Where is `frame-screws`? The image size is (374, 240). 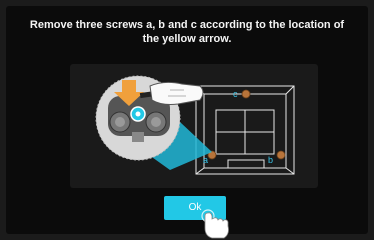
frame-screws is located at coordinates (246, 124).